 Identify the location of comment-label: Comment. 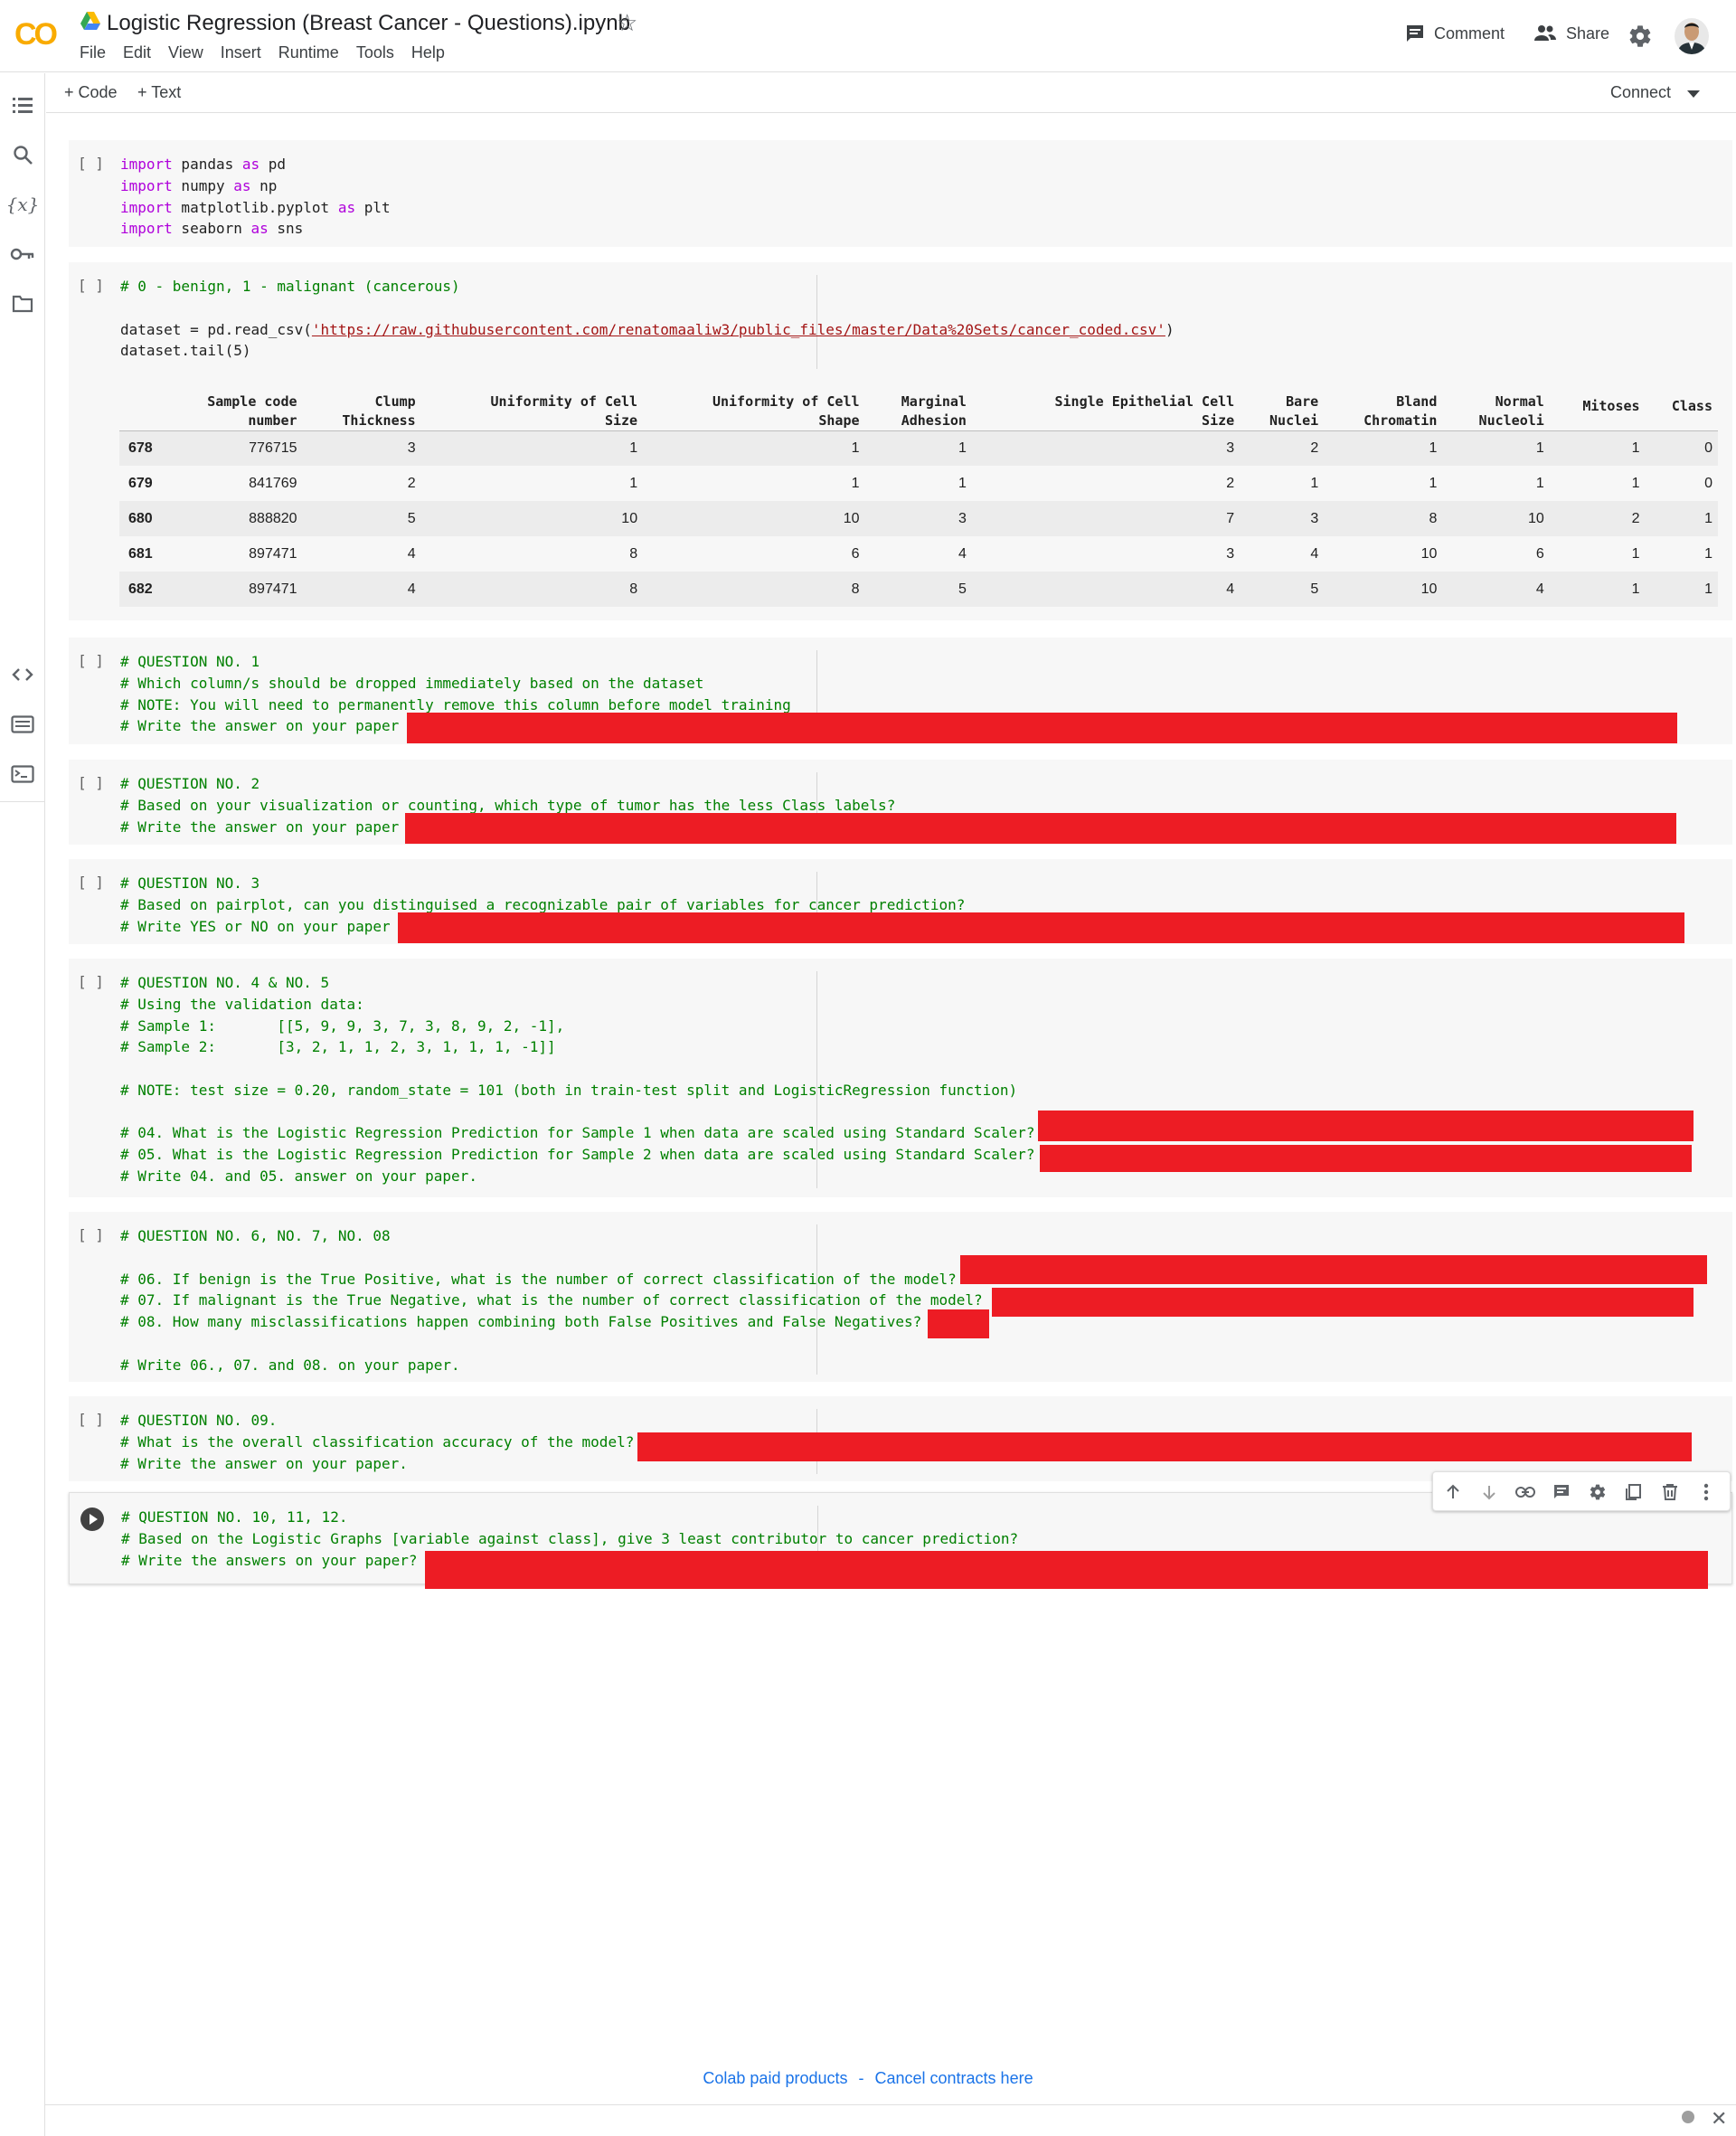
(1470, 33).